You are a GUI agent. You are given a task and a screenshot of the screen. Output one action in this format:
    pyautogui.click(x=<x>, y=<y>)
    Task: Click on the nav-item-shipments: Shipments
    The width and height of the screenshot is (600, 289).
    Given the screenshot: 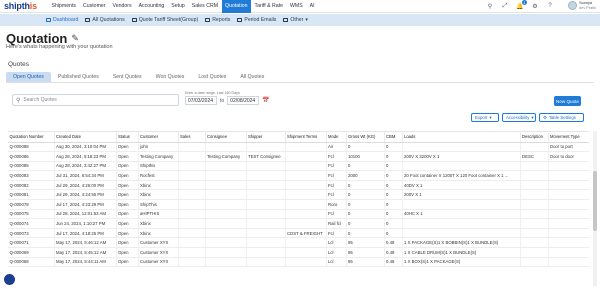 What is the action you would take?
    pyautogui.click(x=64, y=6)
    